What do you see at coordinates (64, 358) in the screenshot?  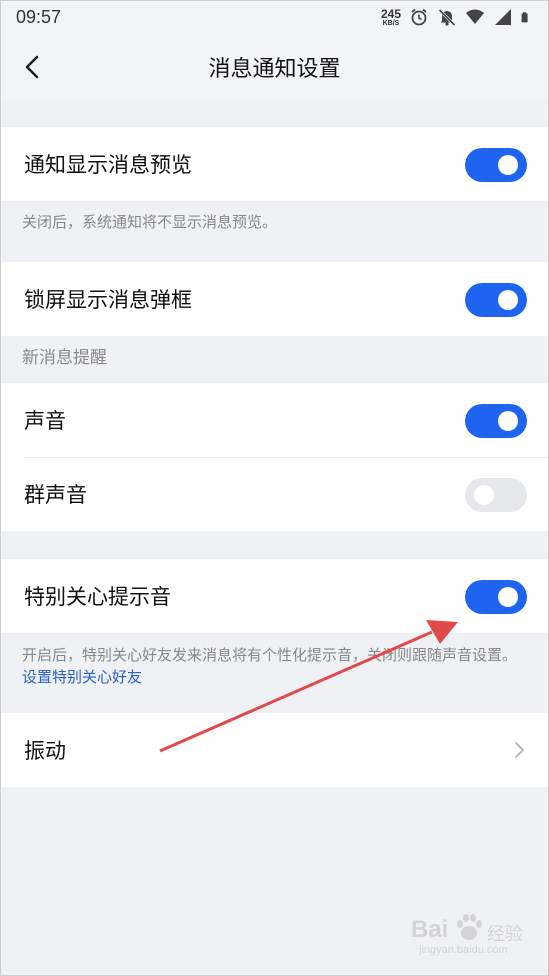 I see `section-header-new-message: 新消息提醒` at bounding box center [64, 358].